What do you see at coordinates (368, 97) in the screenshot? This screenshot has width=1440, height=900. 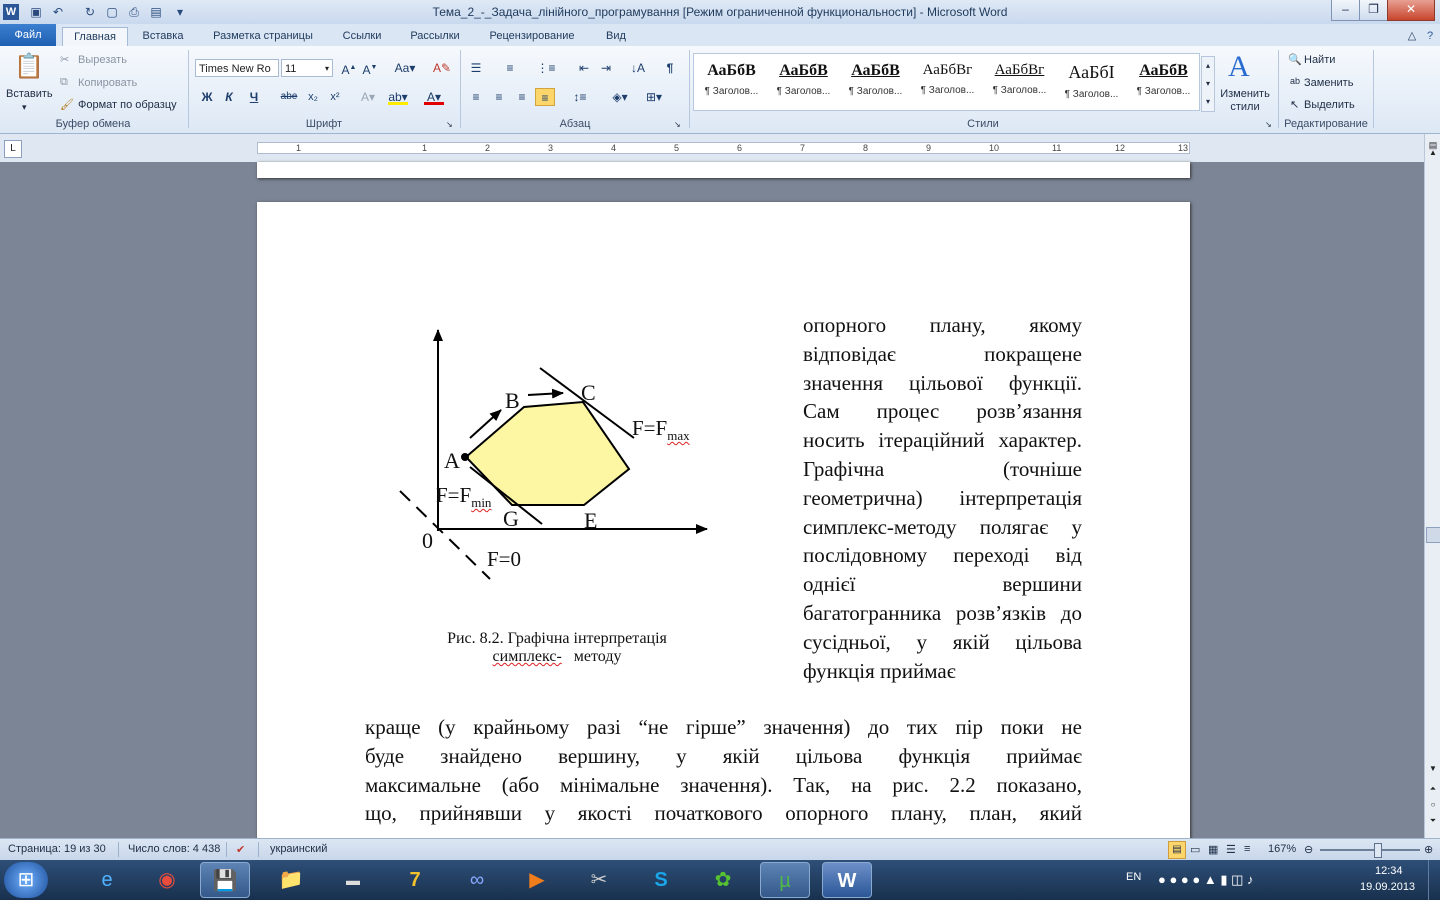 I see `text-effects-icon: A▾` at bounding box center [368, 97].